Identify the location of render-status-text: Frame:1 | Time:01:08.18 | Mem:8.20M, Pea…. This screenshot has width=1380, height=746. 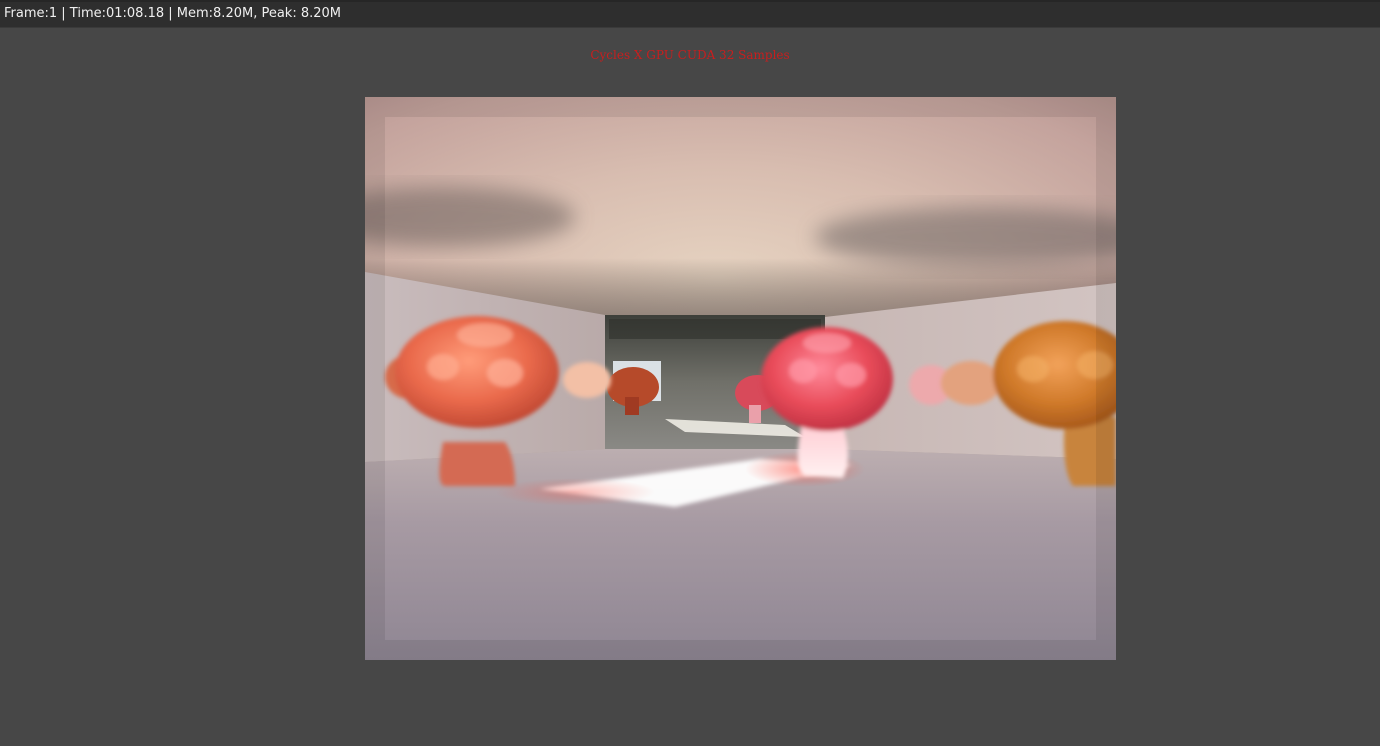
(173, 13).